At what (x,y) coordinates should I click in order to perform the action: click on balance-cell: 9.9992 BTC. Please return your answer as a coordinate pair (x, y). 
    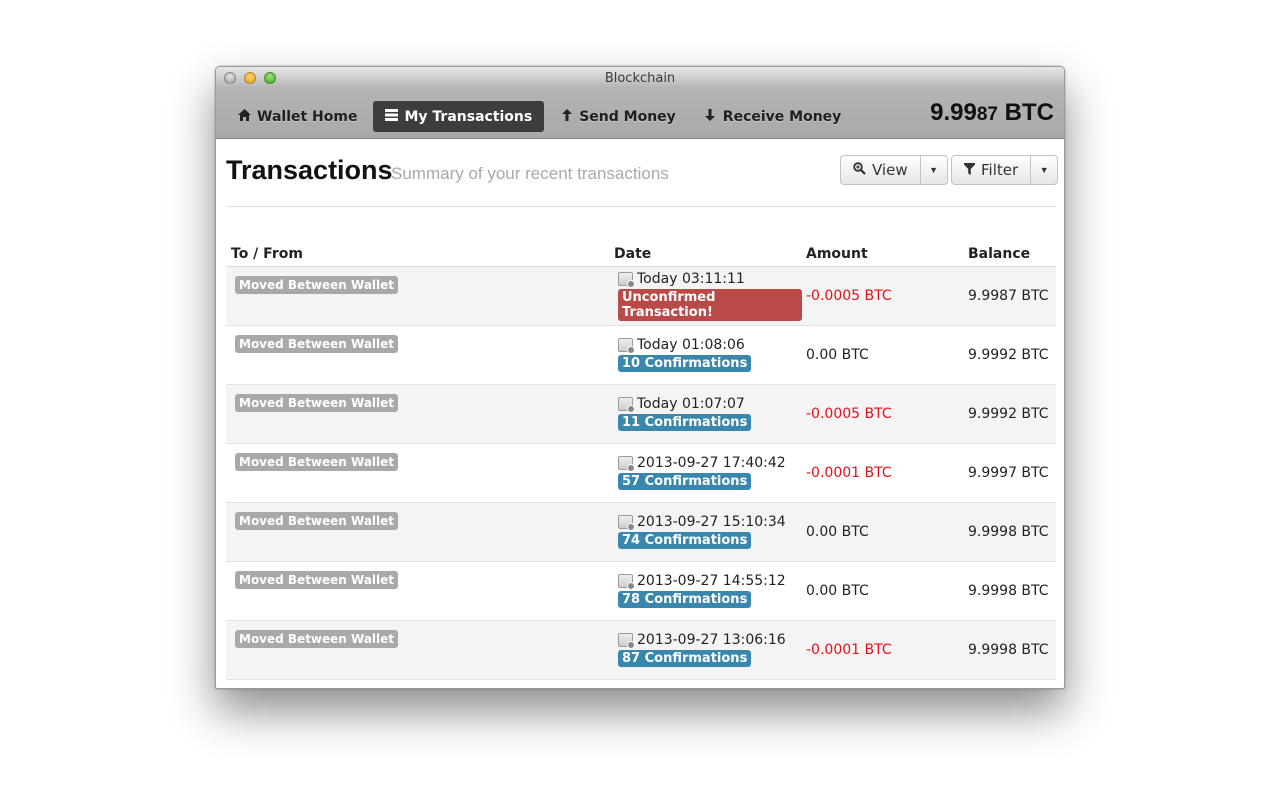
    Looking at the image, I should click on (1010, 414).